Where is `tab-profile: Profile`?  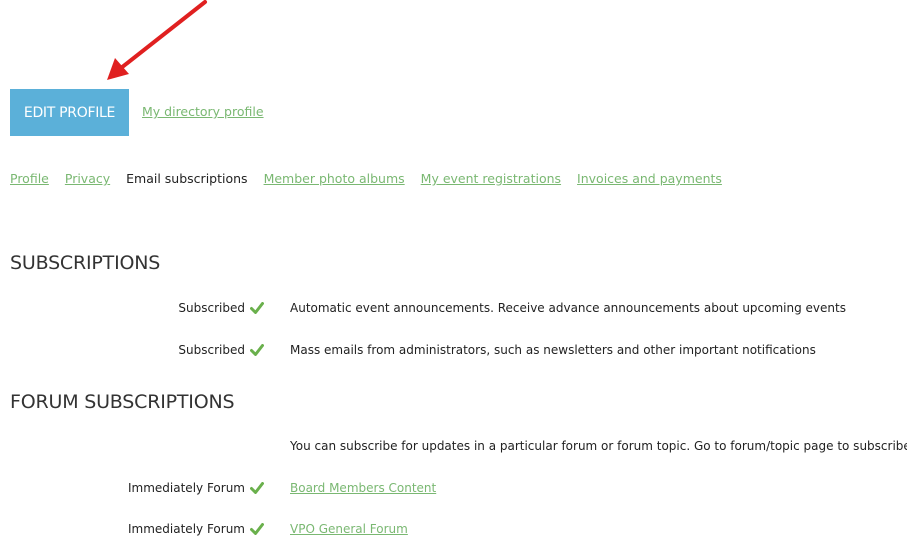 tab-profile: Profile is located at coordinates (29, 178).